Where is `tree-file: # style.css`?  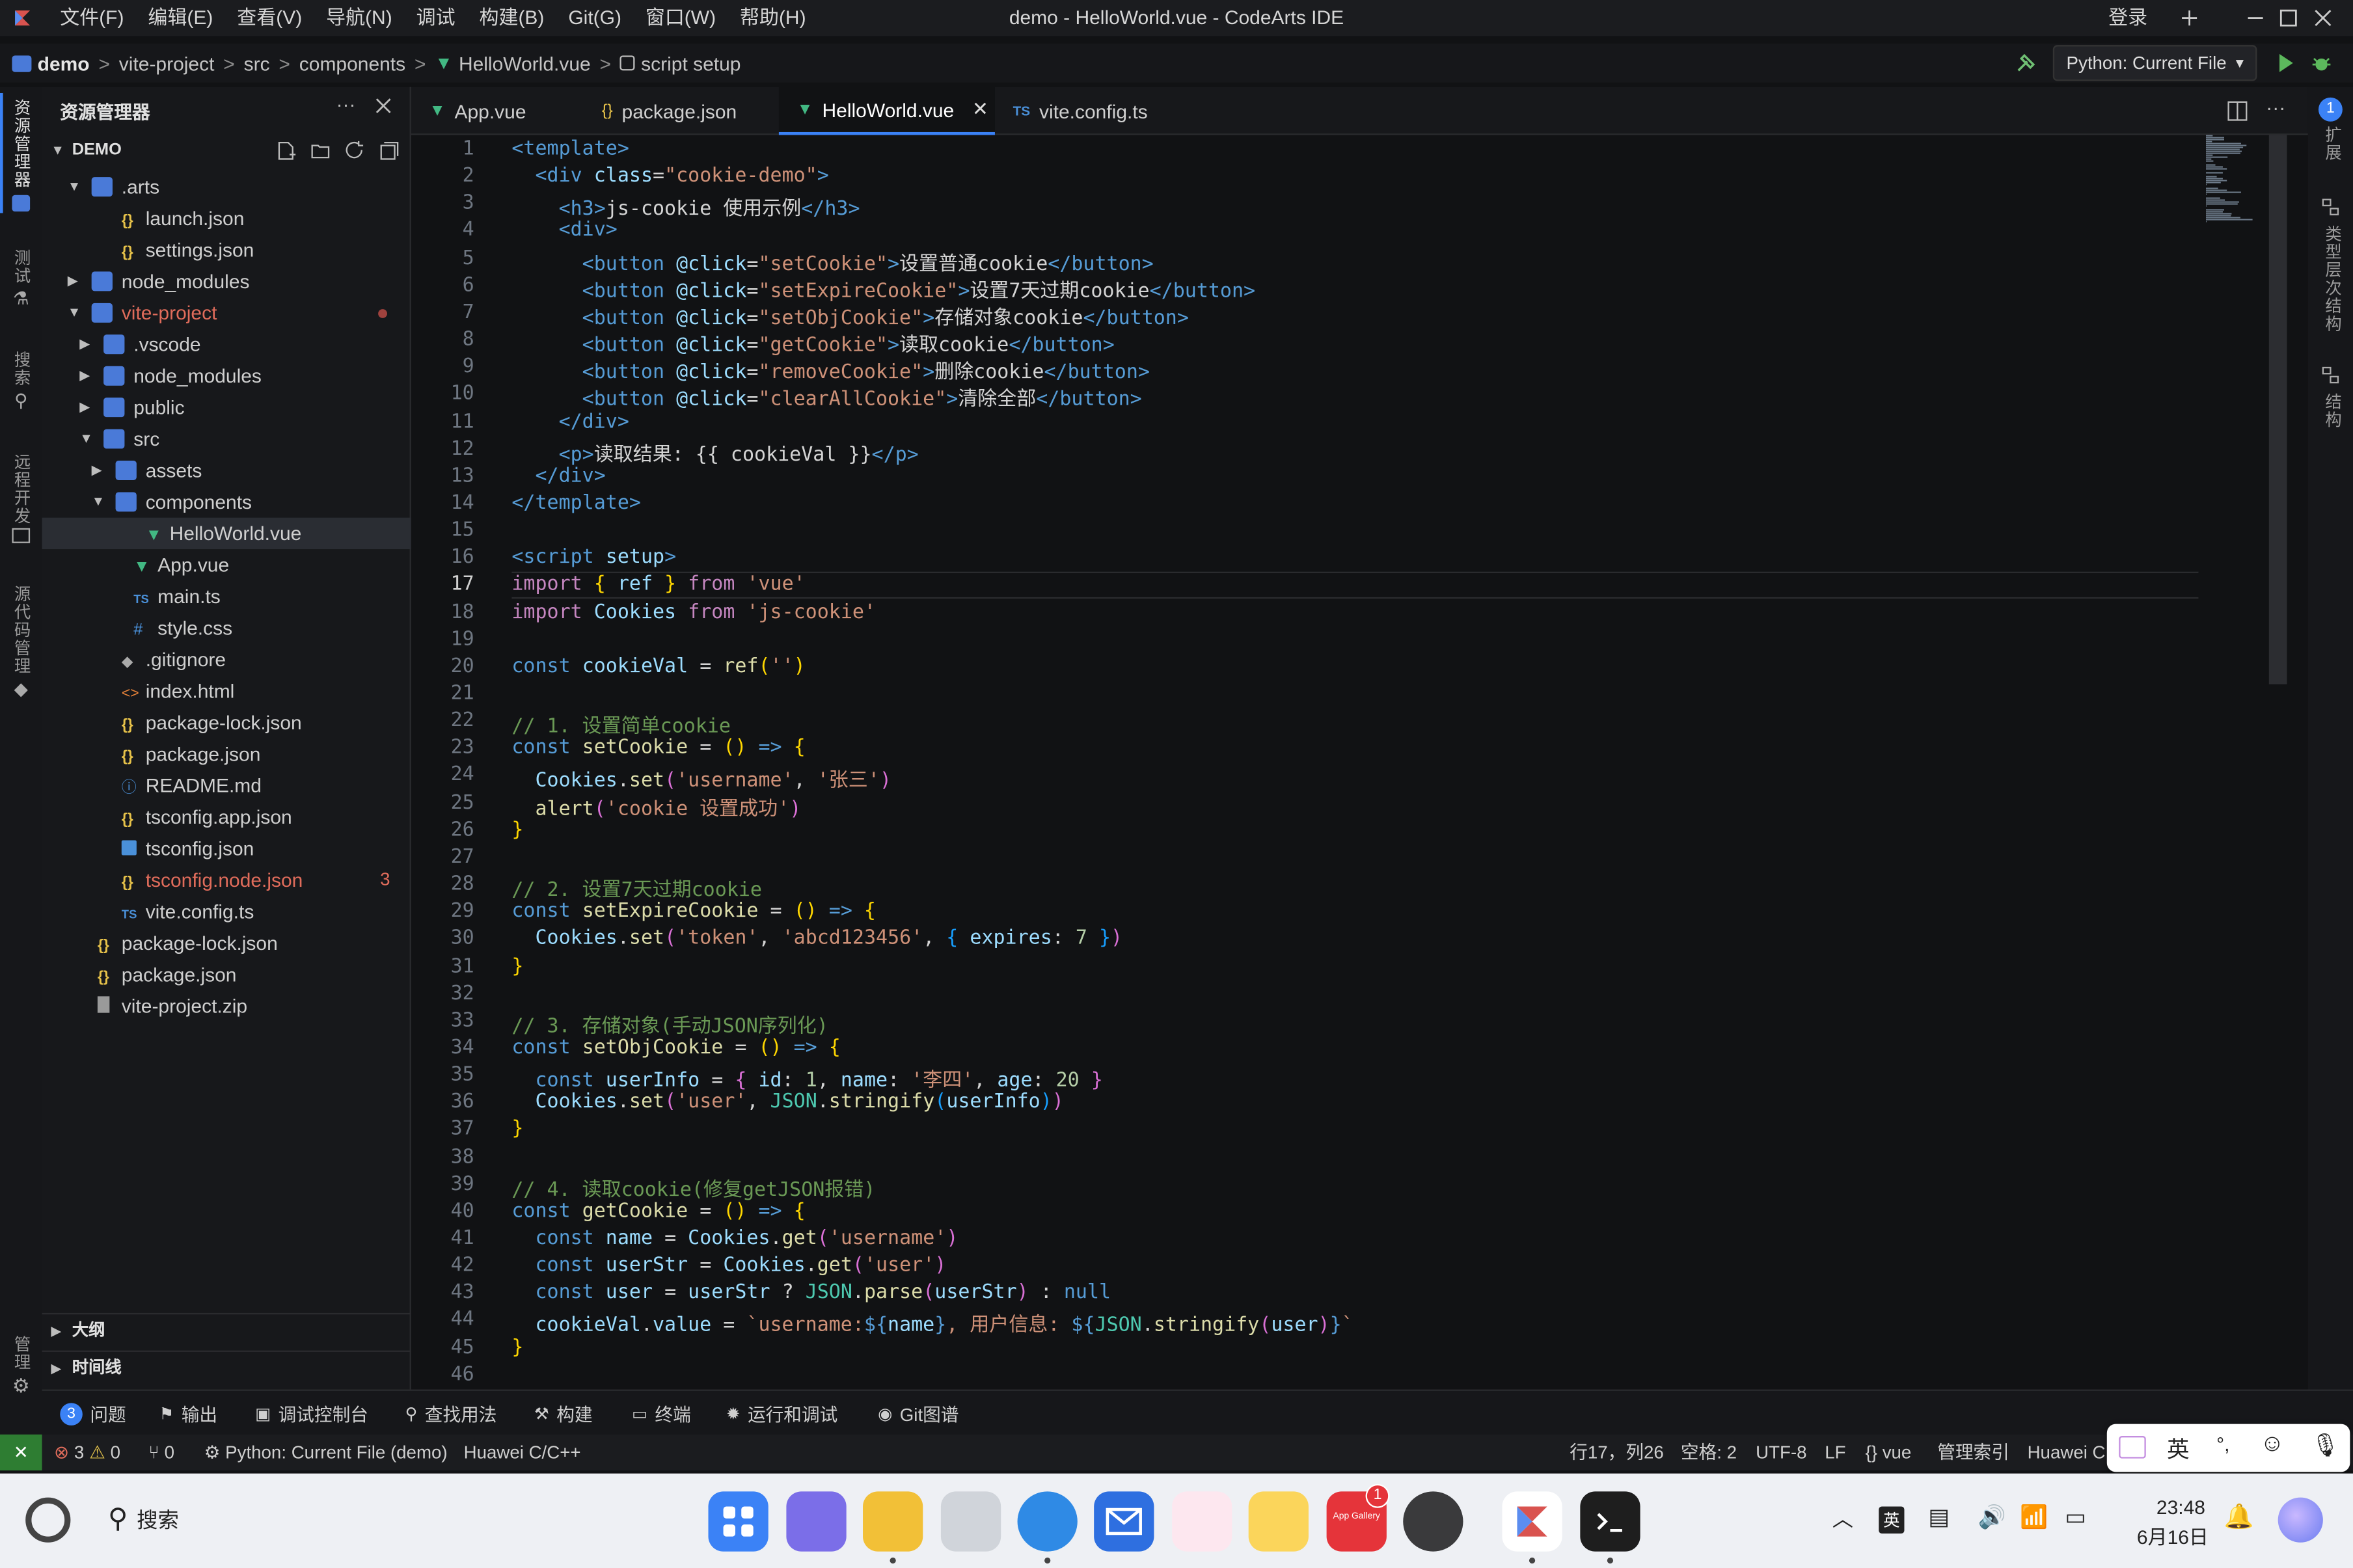
tree-file: # style.css is located at coordinates (226, 627).